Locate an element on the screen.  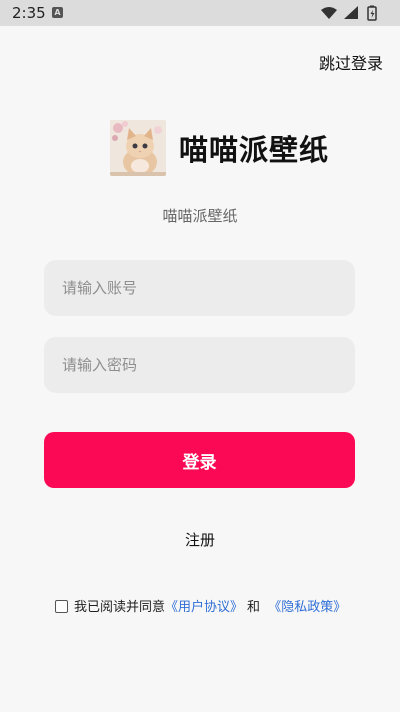
skip-login-button: 跳过登录 is located at coordinates (351, 62).